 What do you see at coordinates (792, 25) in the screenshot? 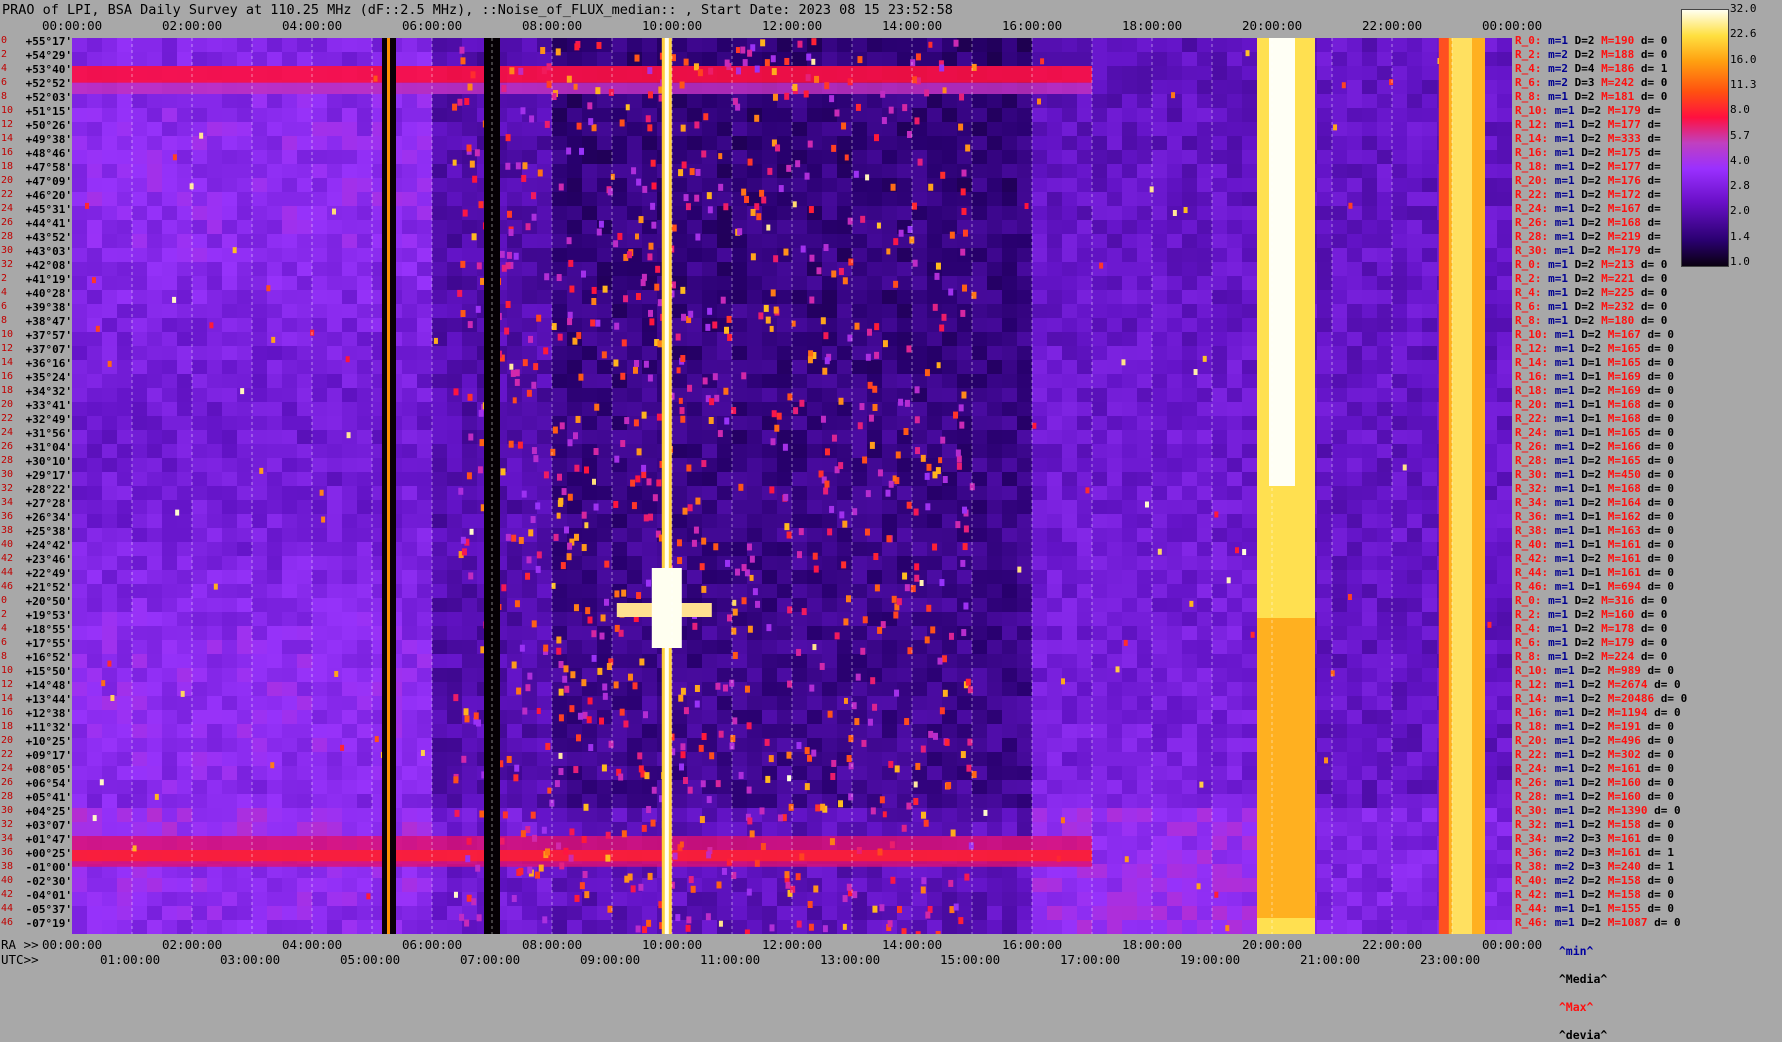
I see `top-time-label: 12:00:00` at bounding box center [792, 25].